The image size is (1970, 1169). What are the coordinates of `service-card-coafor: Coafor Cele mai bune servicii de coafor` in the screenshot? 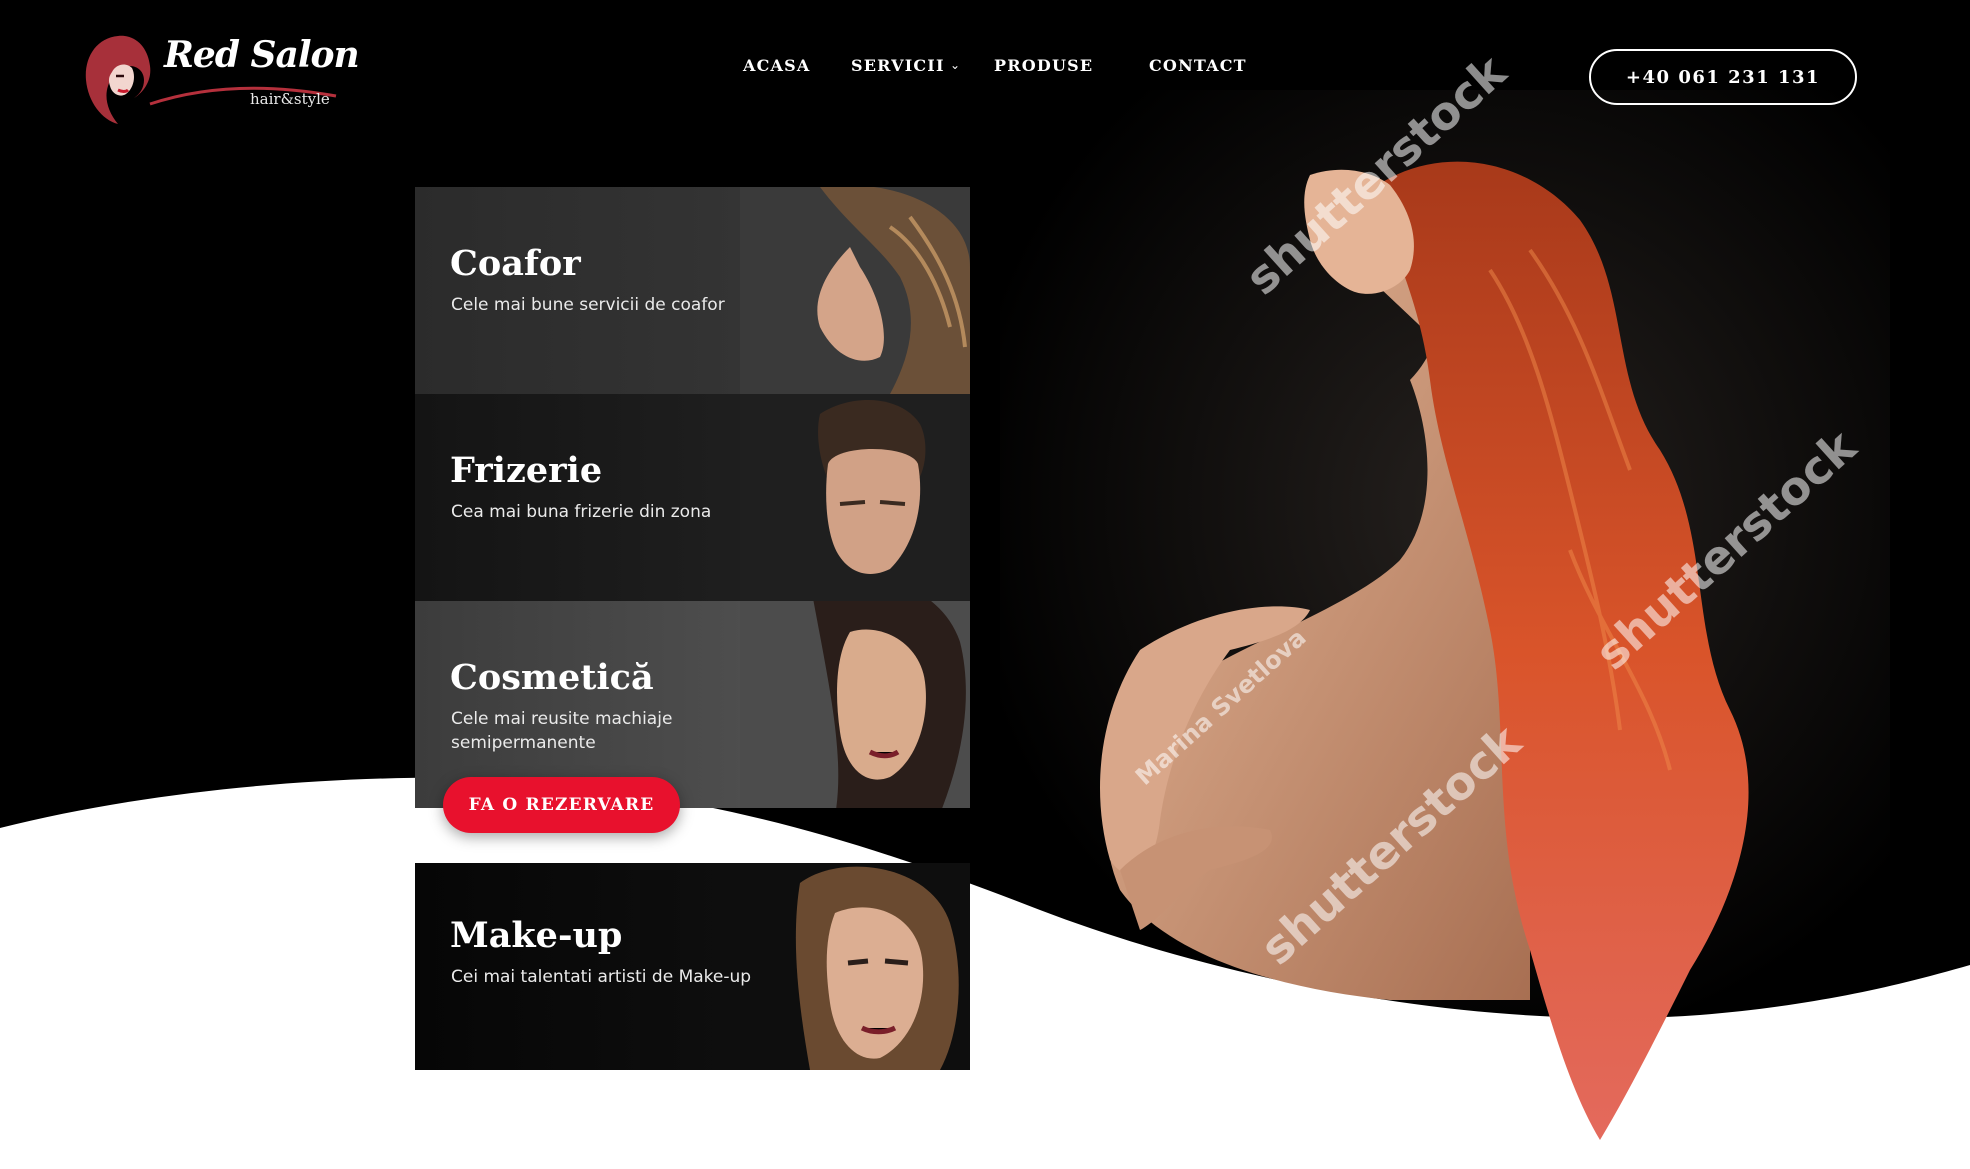 It's located at (692, 290).